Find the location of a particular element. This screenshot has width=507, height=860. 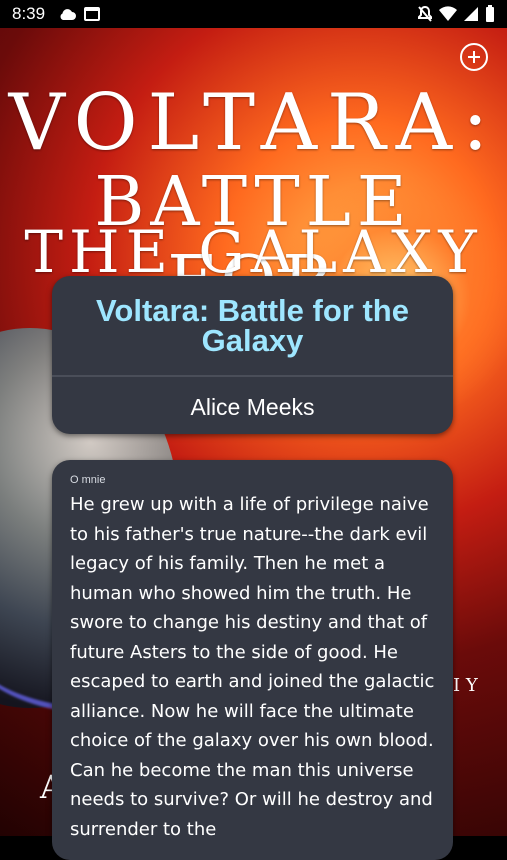

cover-right-letters: I Y is located at coordinates (465, 685).